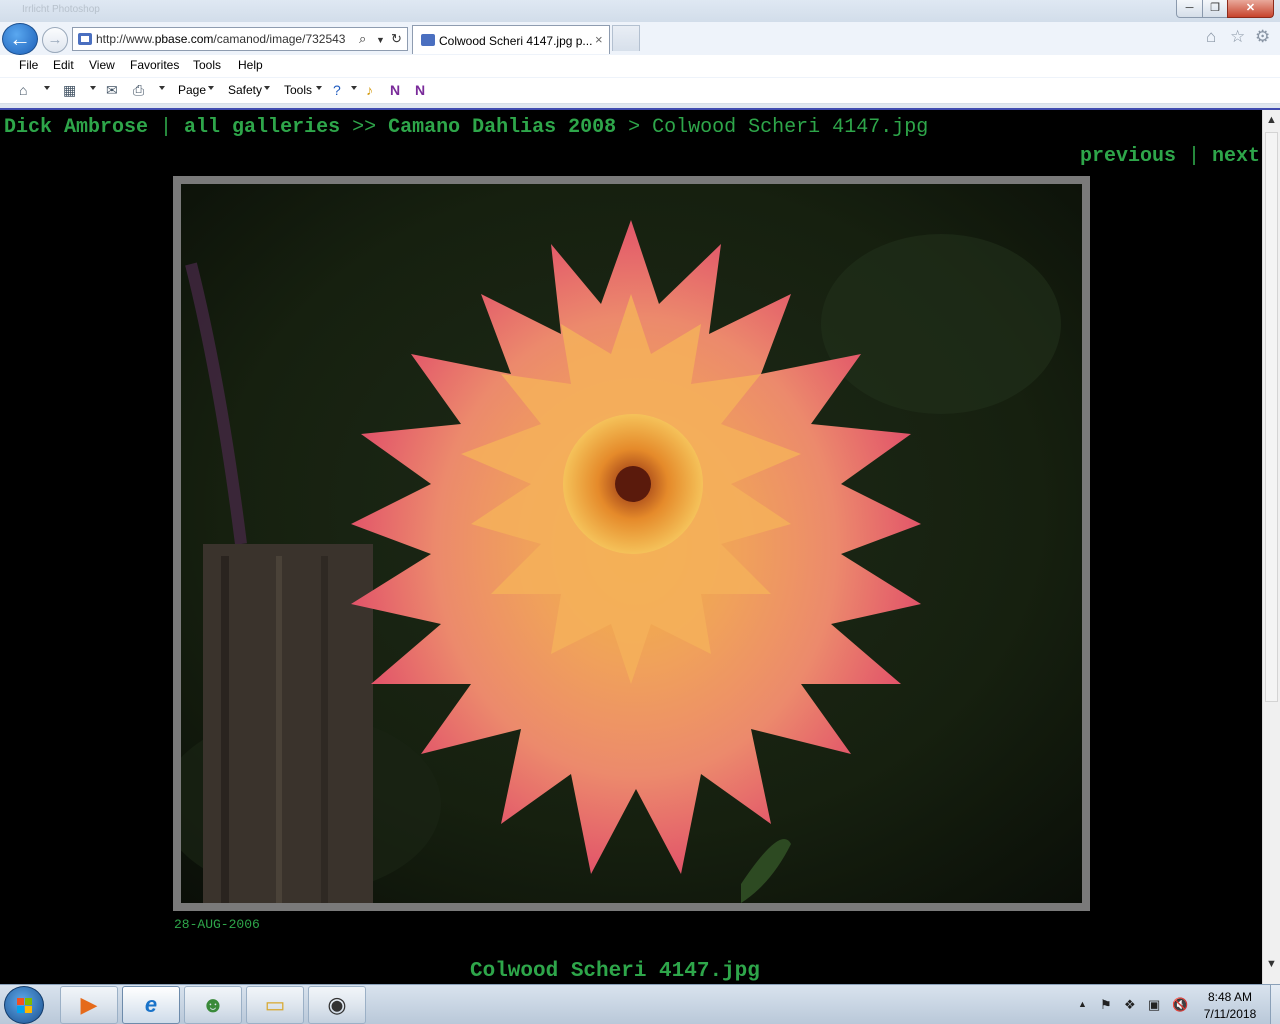 The image size is (1280, 1024). I want to click on new-tab-button, so click(626, 38).